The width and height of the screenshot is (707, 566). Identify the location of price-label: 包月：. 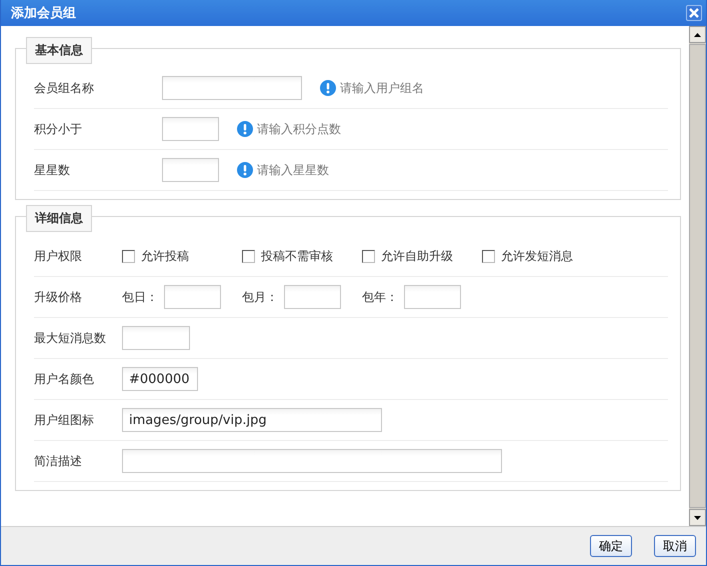
(260, 297).